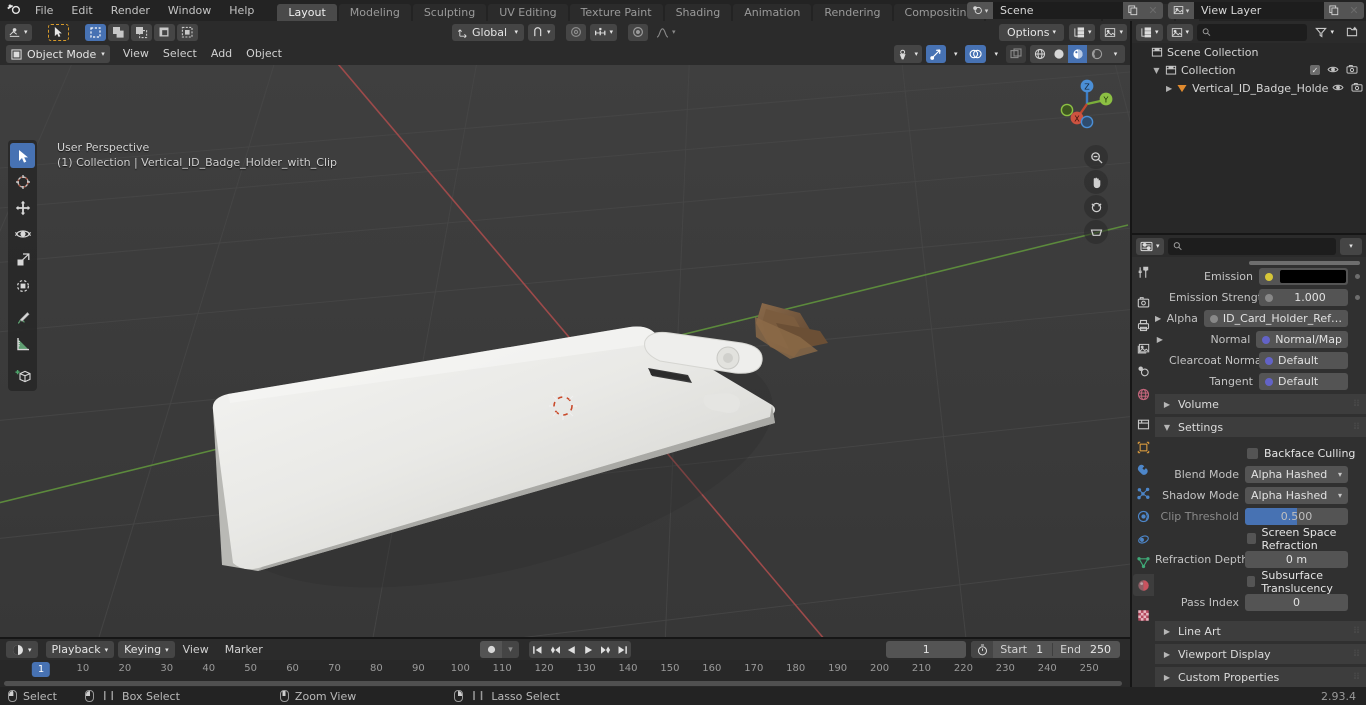 The height and width of the screenshot is (705, 1366). What do you see at coordinates (1258, 246) in the screenshot?
I see `properties-search-field` at bounding box center [1258, 246].